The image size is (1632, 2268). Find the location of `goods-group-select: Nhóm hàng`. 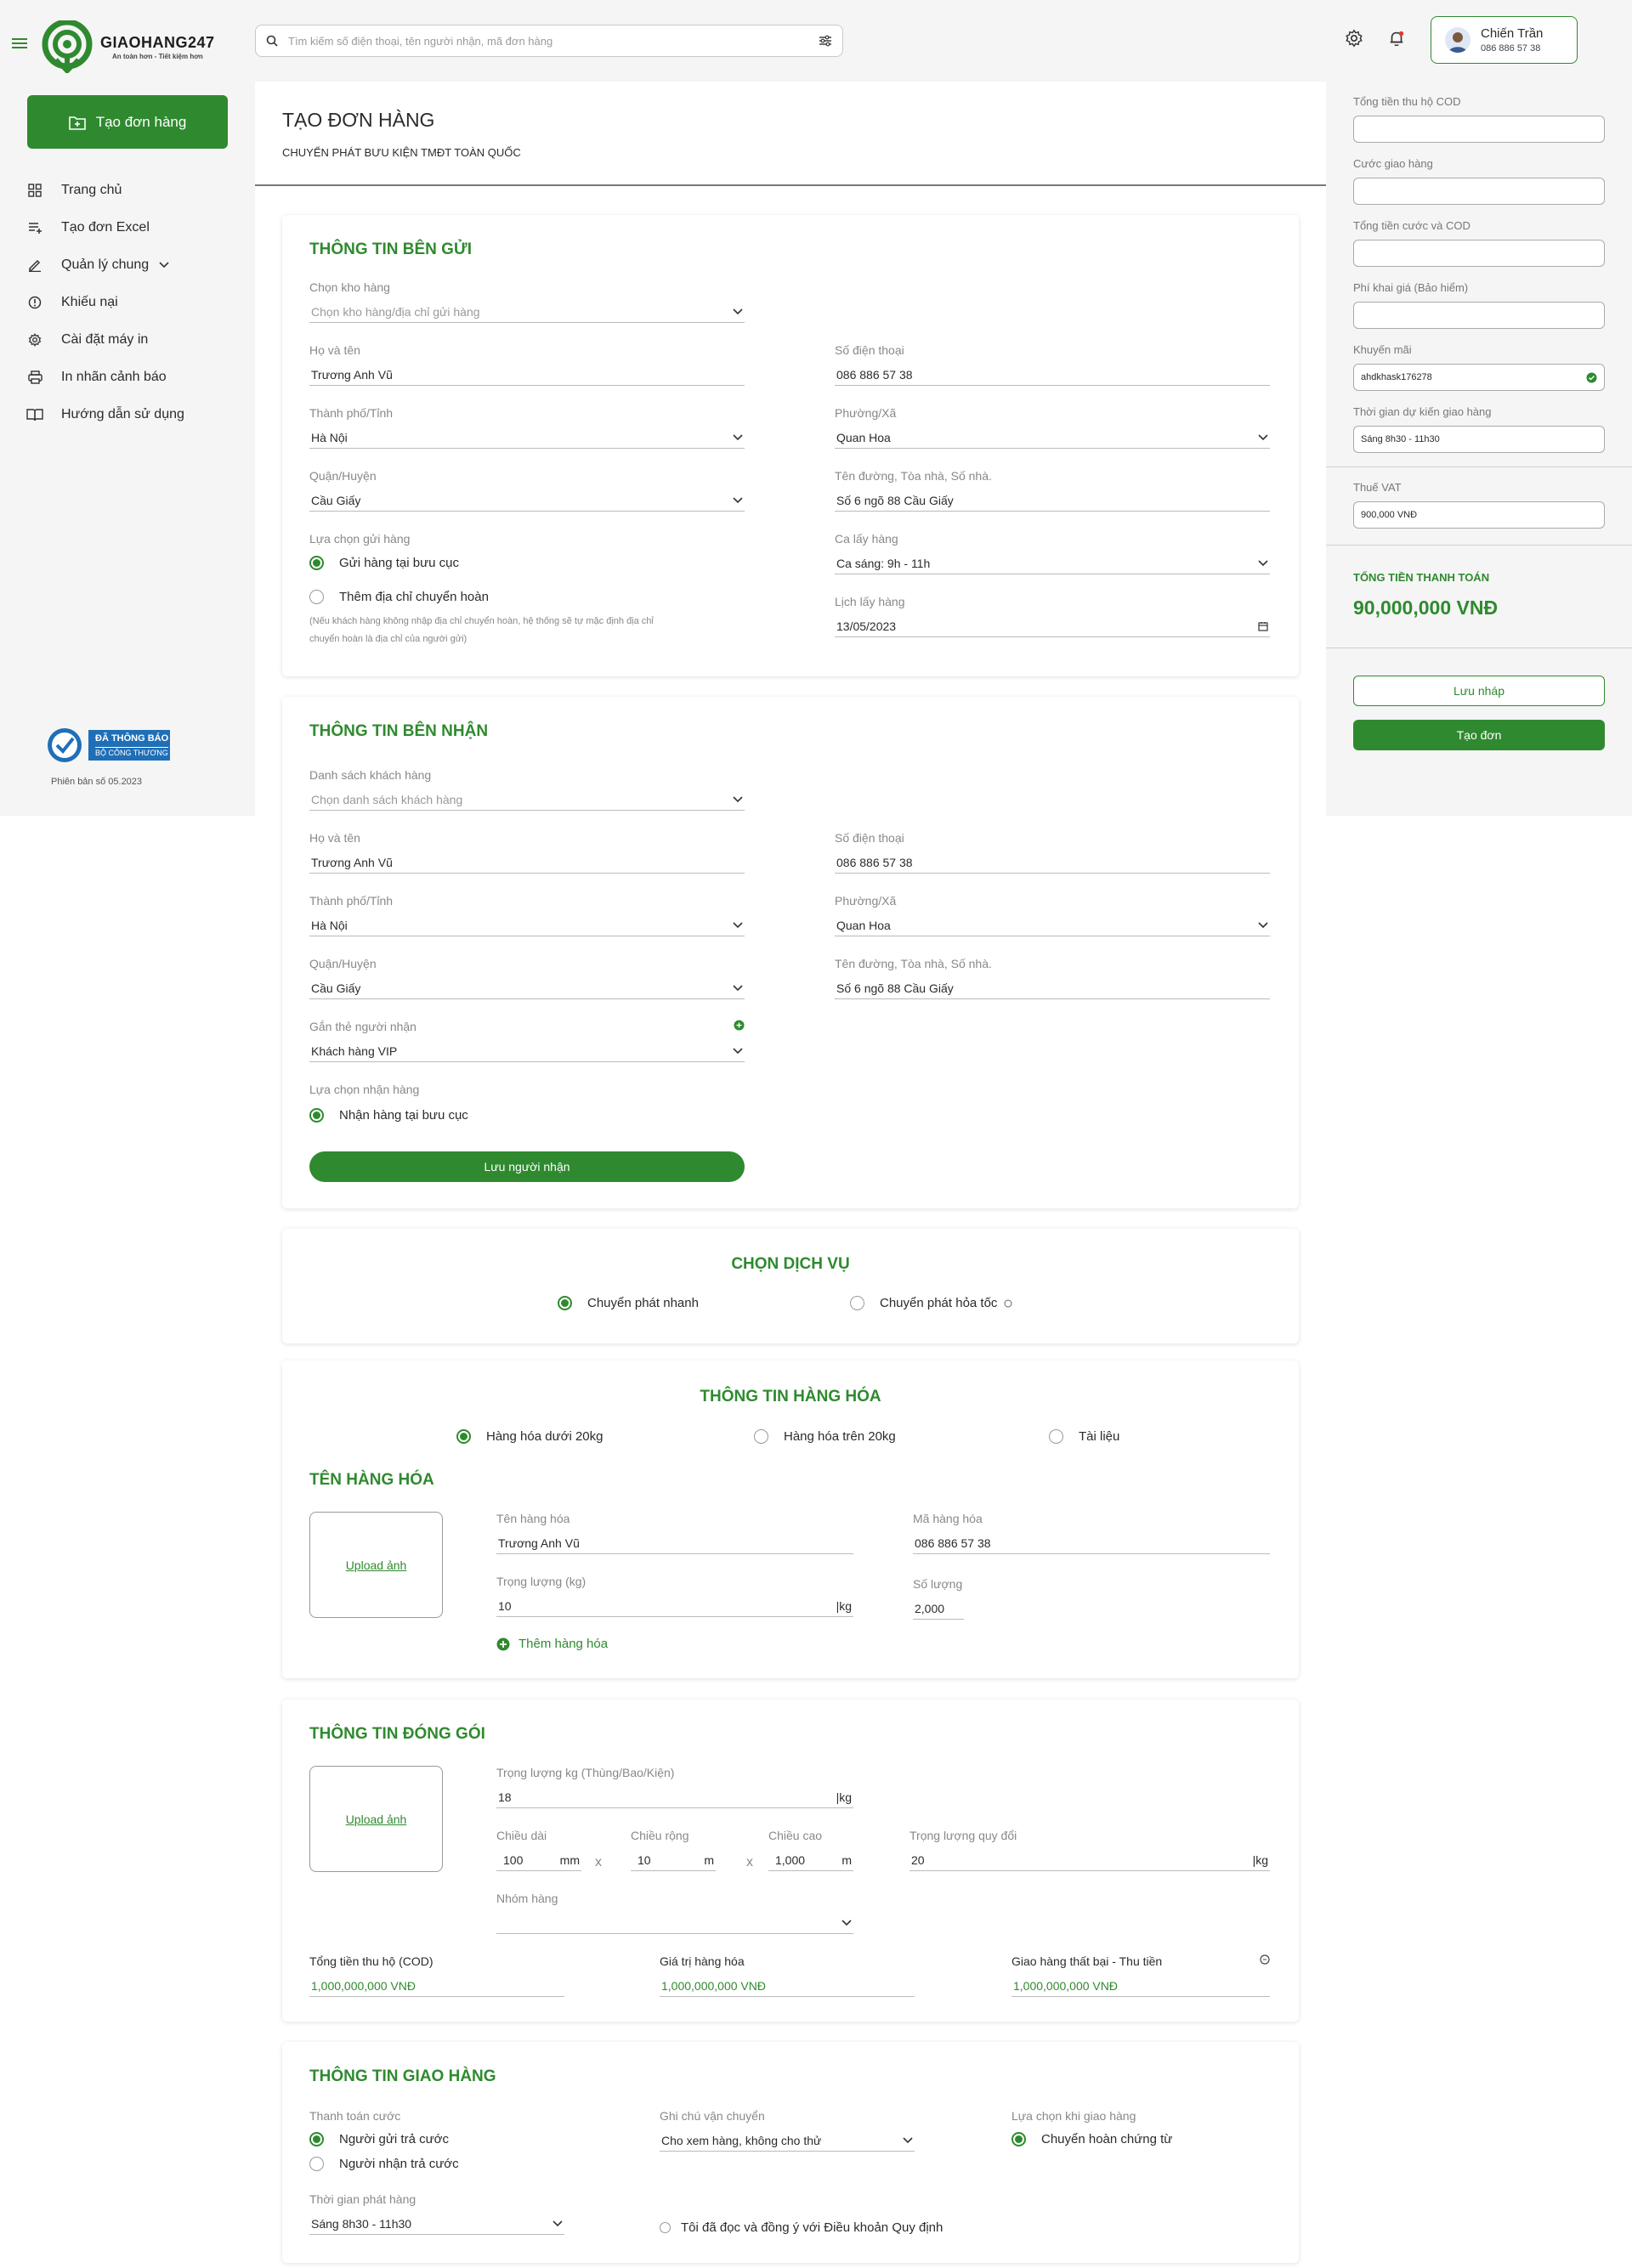

goods-group-select: Nhóm hàng is located at coordinates (674, 1913).